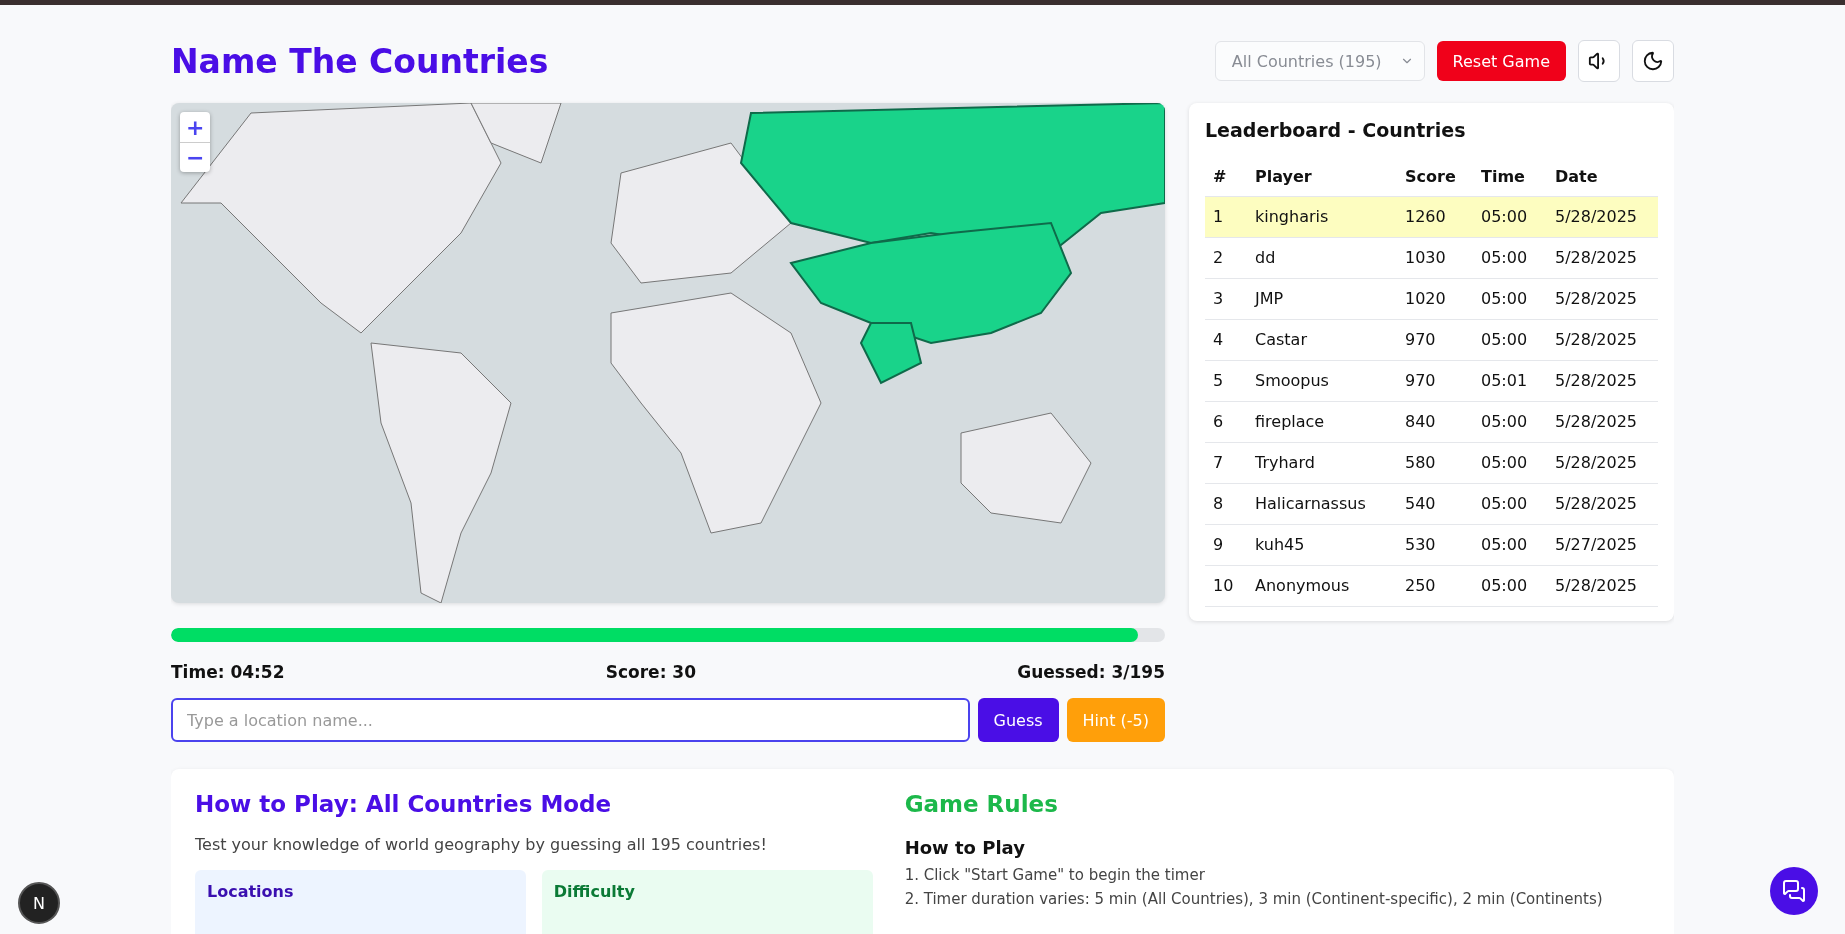 This screenshot has height=934, width=1845. I want to click on score-cell-text: 1260, so click(1425, 217).